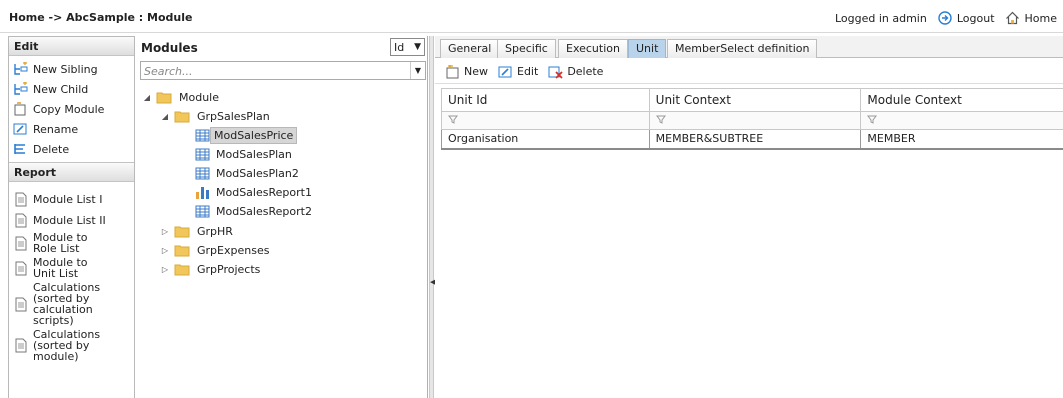 Image resolution: width=1063 pixels, height=398 pixels. Describe the element at coordinates (56, 129) in the screenshot. I see `rename-label: Rename` at that location.